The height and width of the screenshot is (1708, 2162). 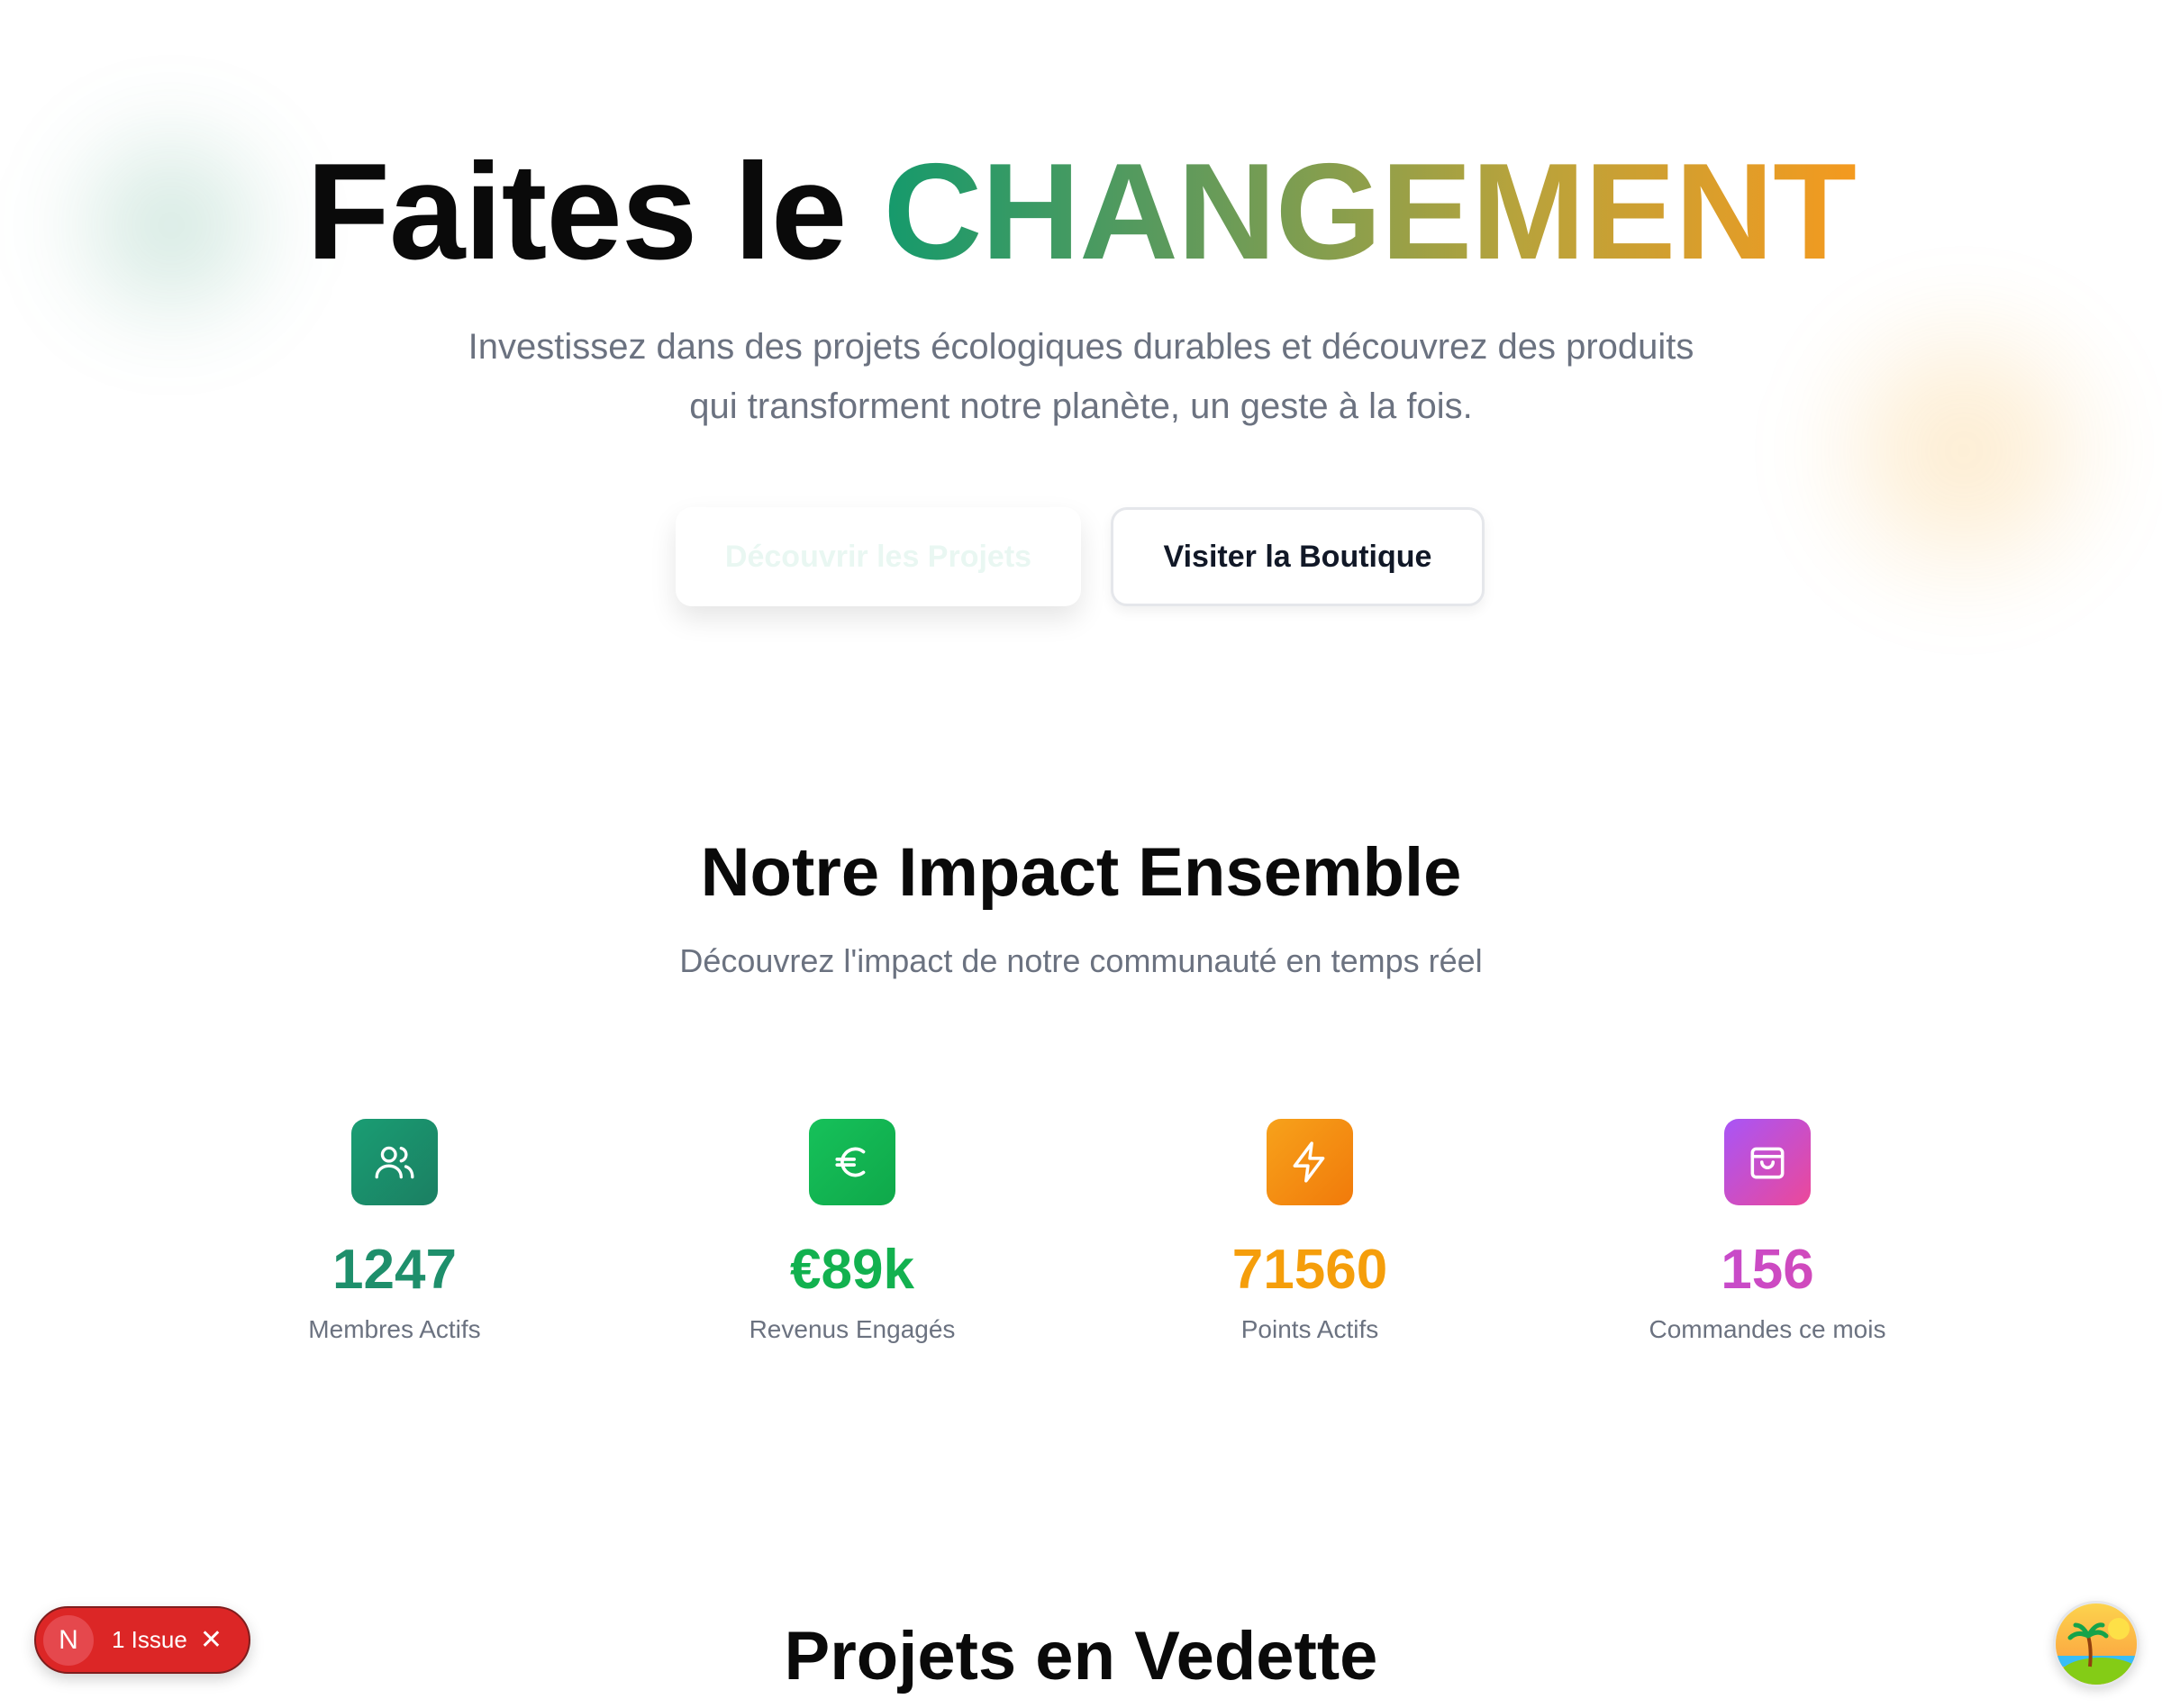 I want to click on hero-title-prefix: Faites le, so click(x=595, y=211).